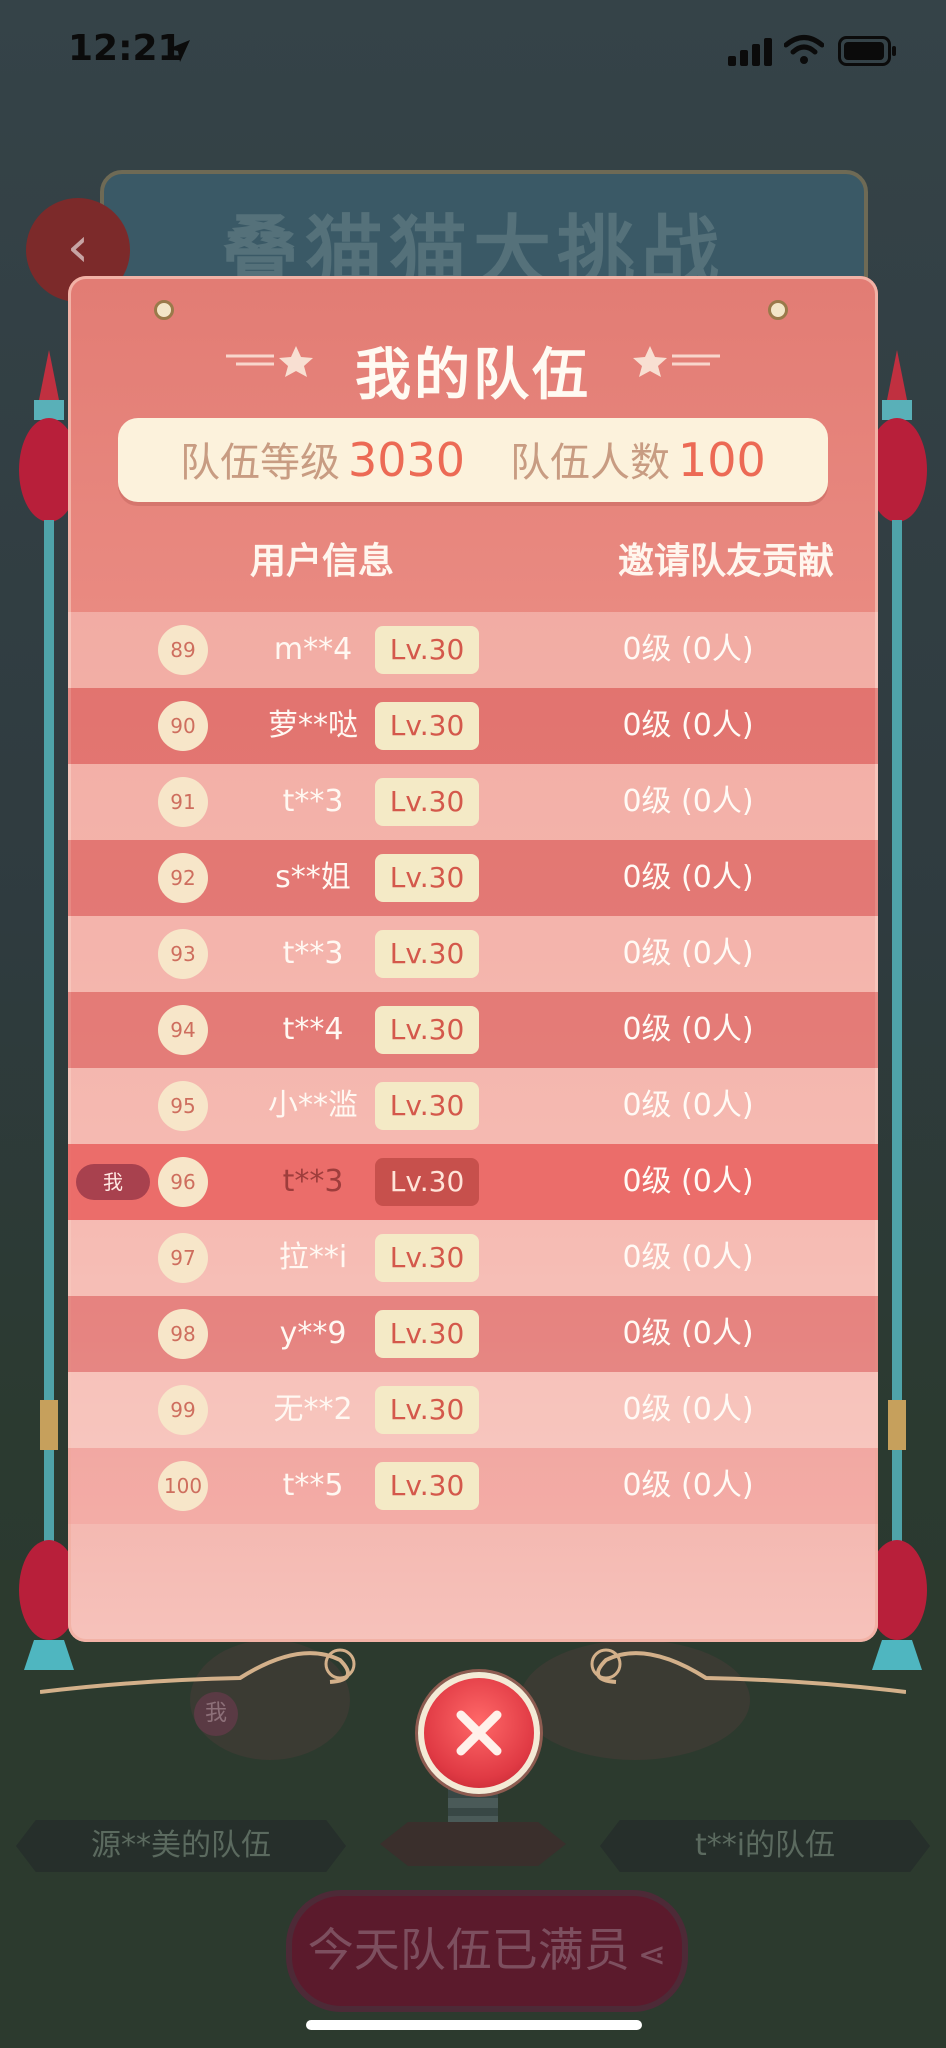  I want to click on member-row: 90 萝**哒 Lv.30 0级 (0人), so click(473, 726).